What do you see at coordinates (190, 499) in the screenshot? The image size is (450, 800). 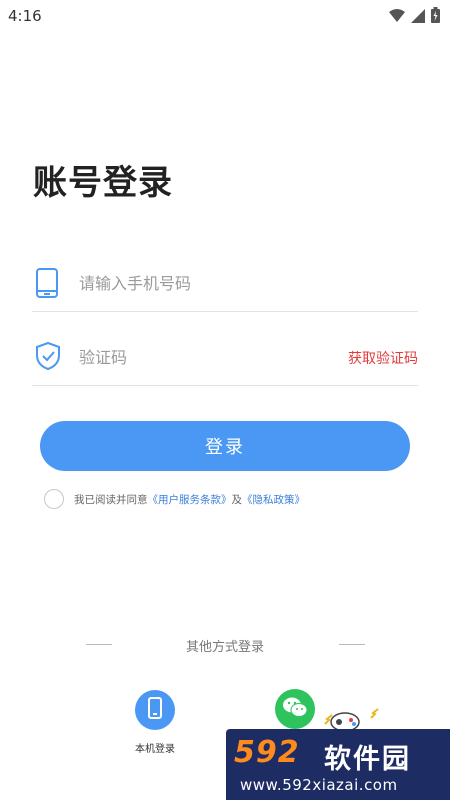 I see `terms-link: 《用户服务条款》` at bounding box center [190, 499].